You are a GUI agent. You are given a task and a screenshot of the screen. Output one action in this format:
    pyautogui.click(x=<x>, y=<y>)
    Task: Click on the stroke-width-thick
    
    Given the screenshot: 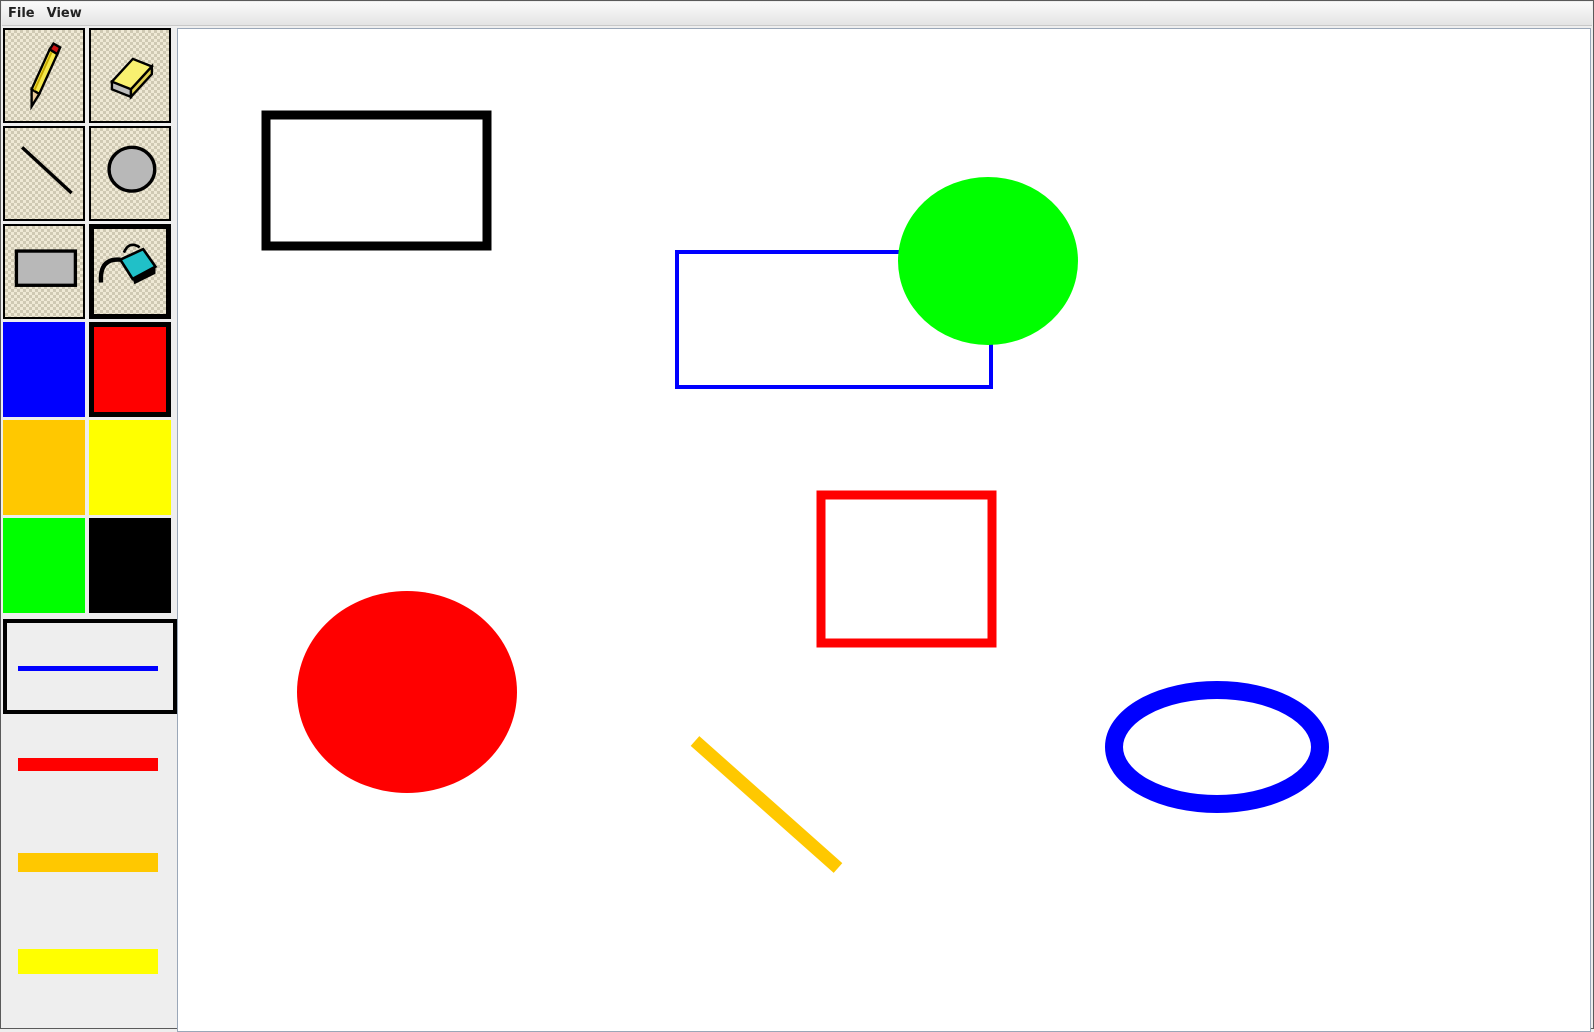 What is the action you would take?
    pyautogui.click(x=90, y=861)
    